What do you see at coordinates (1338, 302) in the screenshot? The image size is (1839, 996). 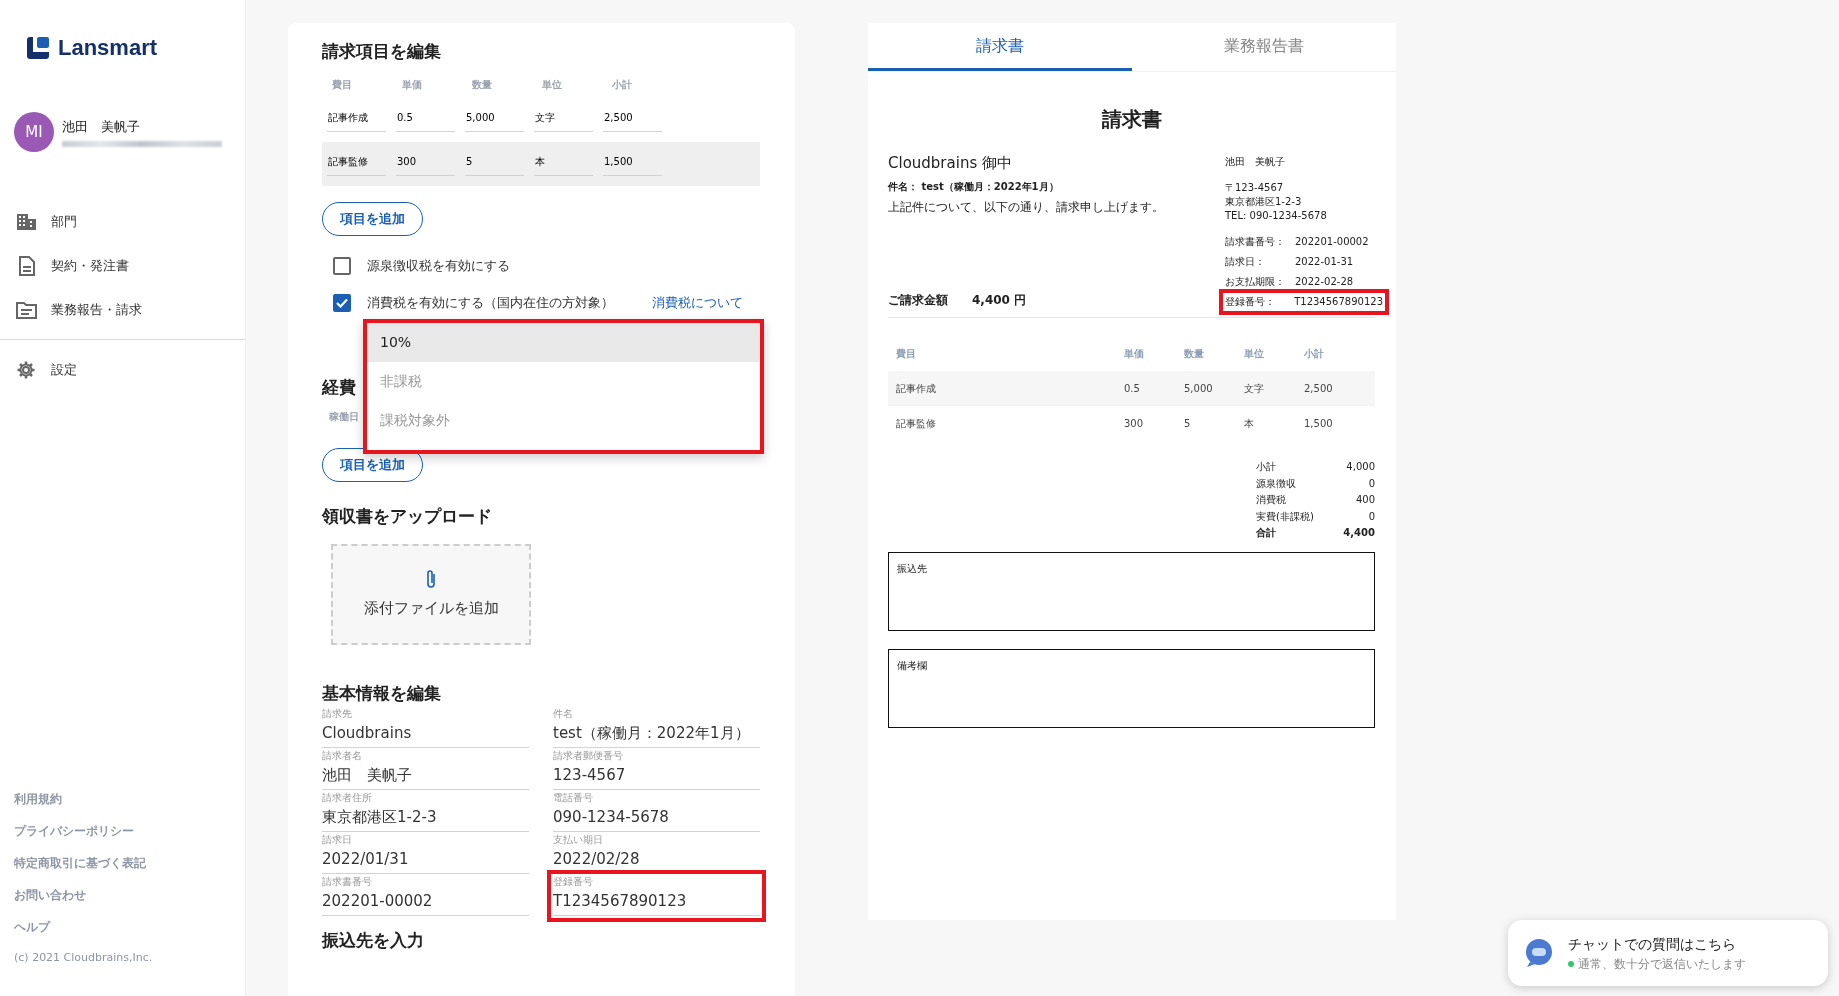 I see `detail-value: T1234567890123` at bounding box center [1338, 302].